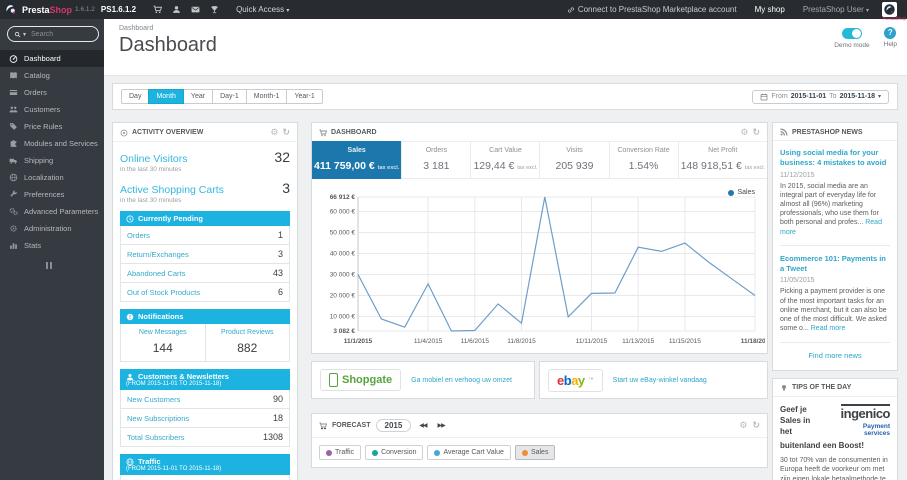  Describe the element at coordinates (741, 192) in the screenshot. I see `chart-legend: Sales` at that location.